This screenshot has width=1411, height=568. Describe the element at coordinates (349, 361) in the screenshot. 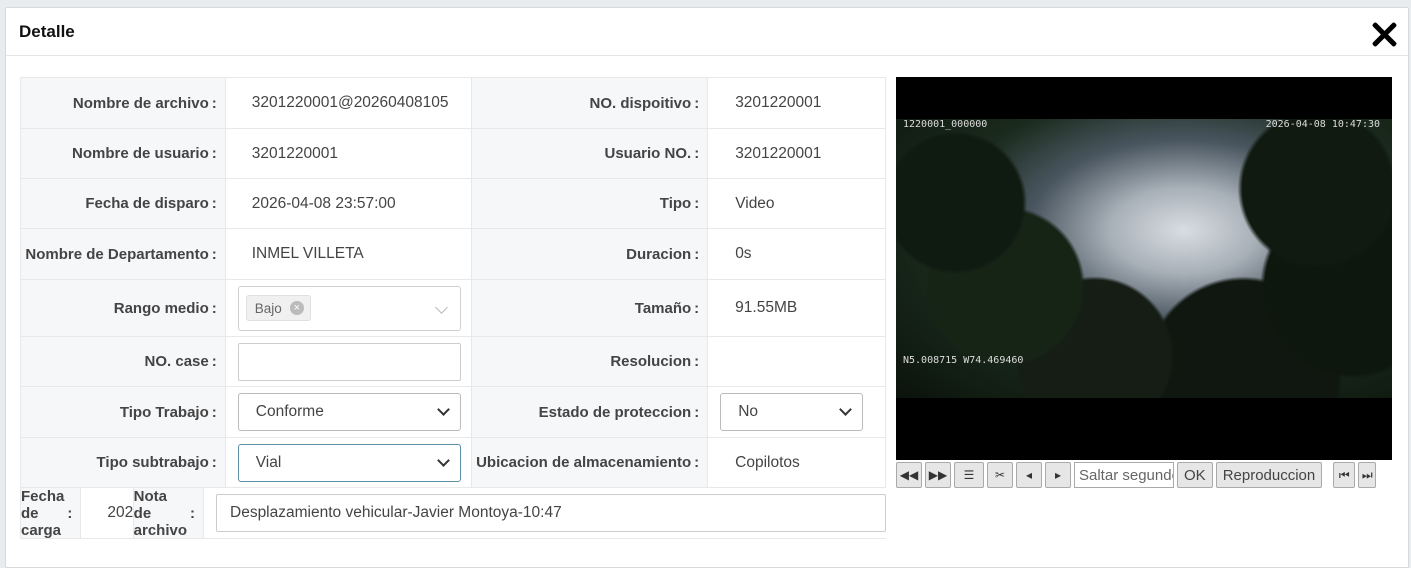

I see `case-no-input` at that location.